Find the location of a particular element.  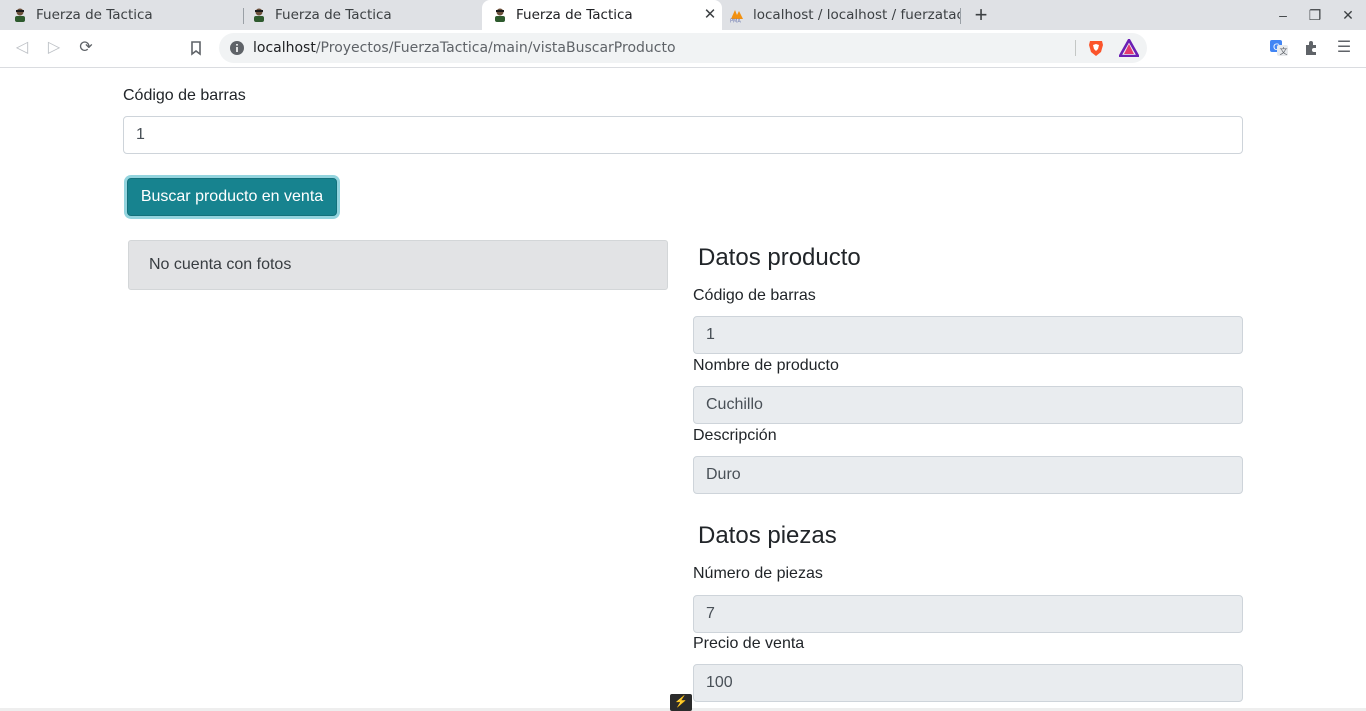

svg-text: PMA is located at coordinates (735, 21).